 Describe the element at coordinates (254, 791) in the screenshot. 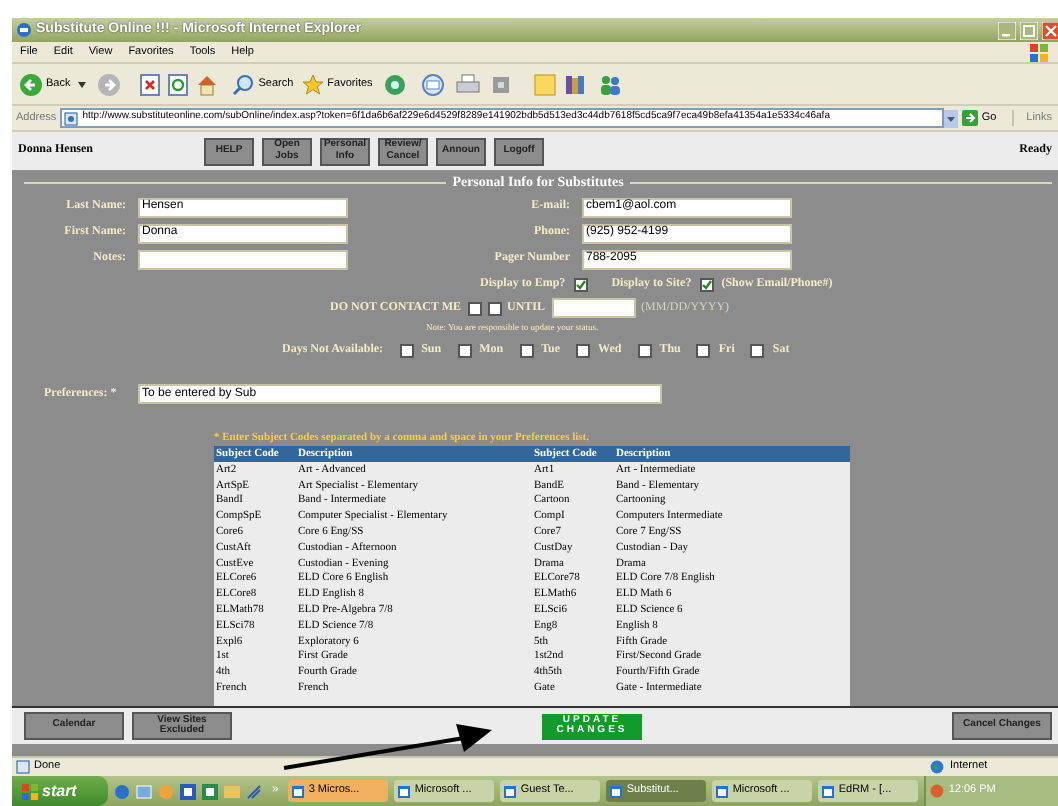

I see `network-icon` at that location.